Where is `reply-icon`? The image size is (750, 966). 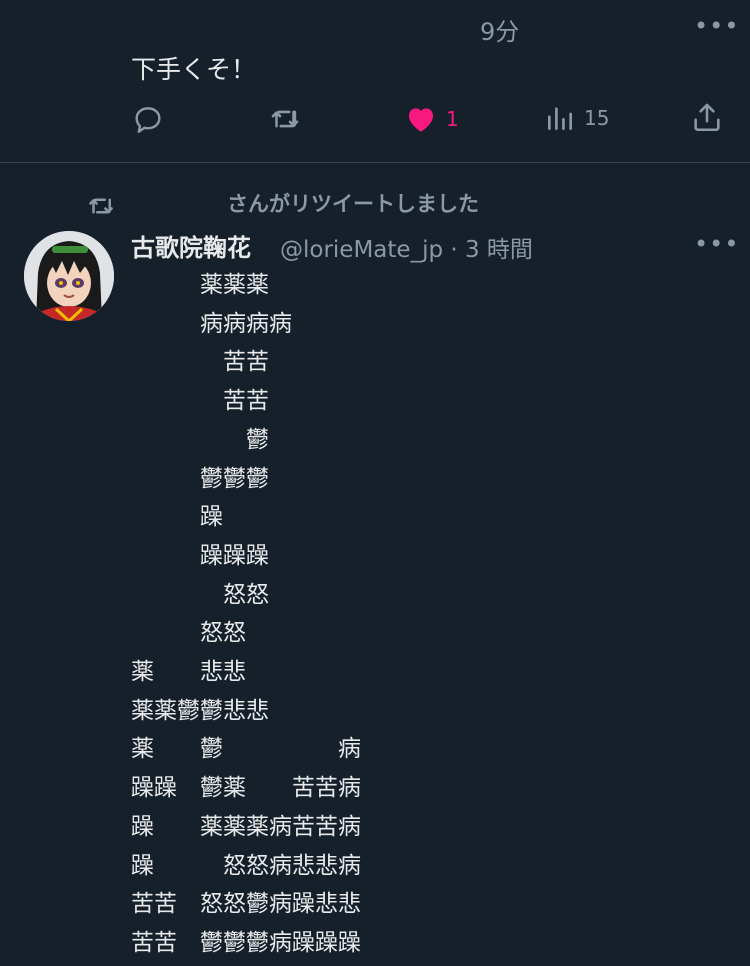
reply-icon is located at coordinates (148, 120).